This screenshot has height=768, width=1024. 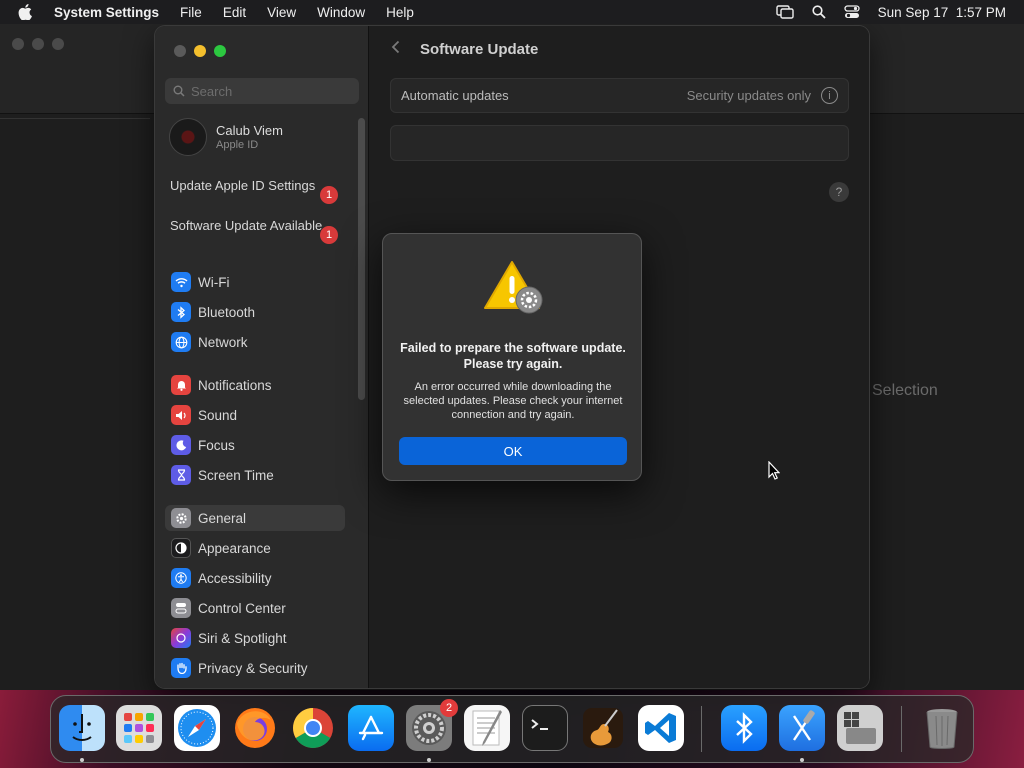 I want to click on sidebar-item-appearance: Appearance, so click(x=255, y=548).